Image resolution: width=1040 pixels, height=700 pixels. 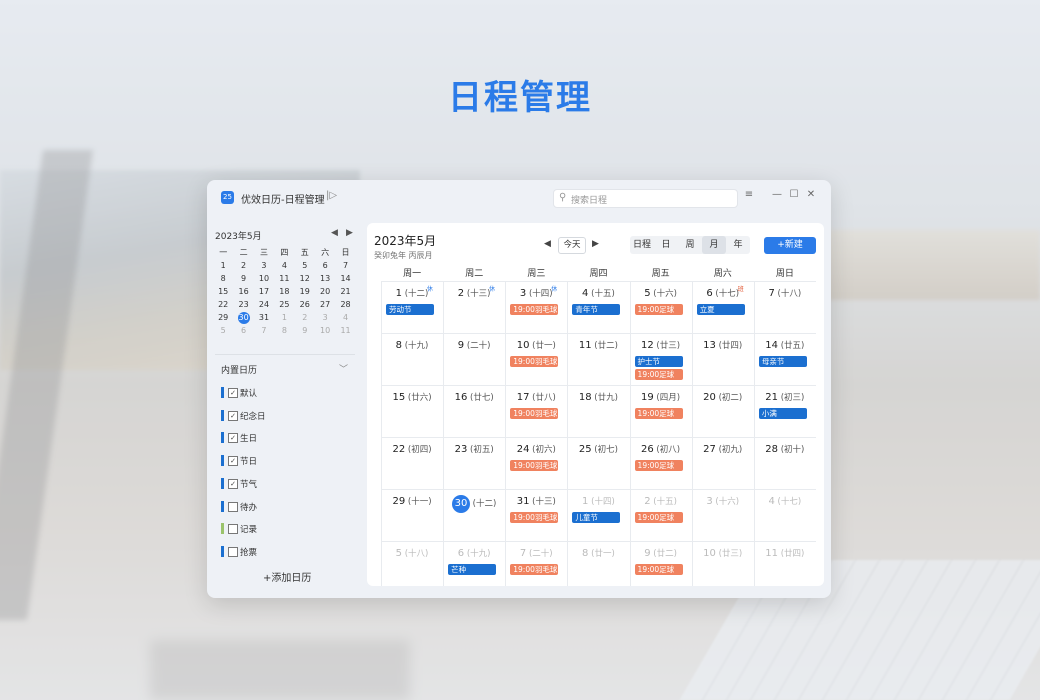 I want to click on mini-day: 29, so click(x=223, y=317).